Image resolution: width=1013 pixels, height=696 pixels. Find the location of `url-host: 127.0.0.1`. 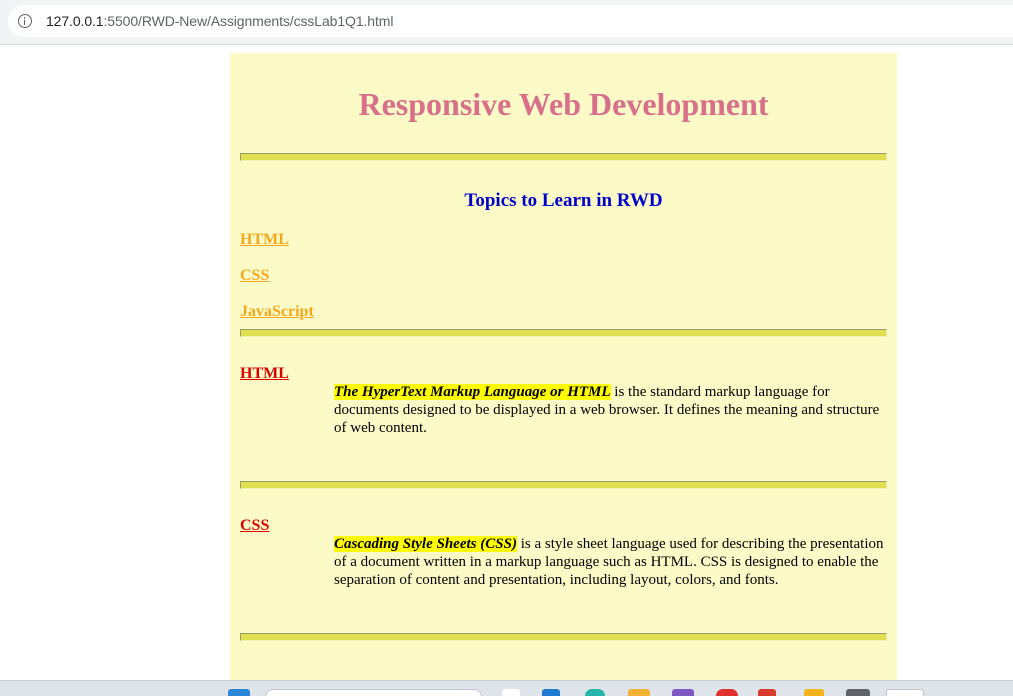

url-host: 127.0.0.1 is located at coordinates (75, 21).